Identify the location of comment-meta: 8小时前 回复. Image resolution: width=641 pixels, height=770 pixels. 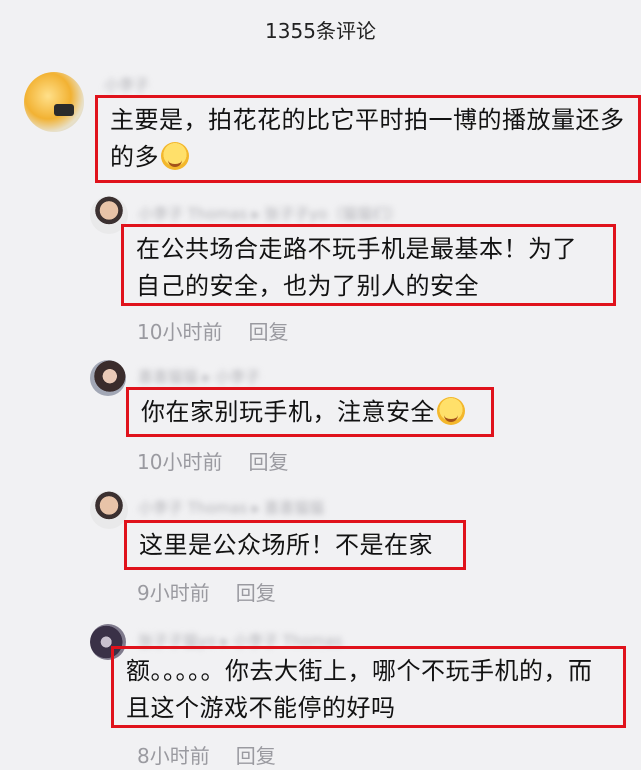
(206, 754).